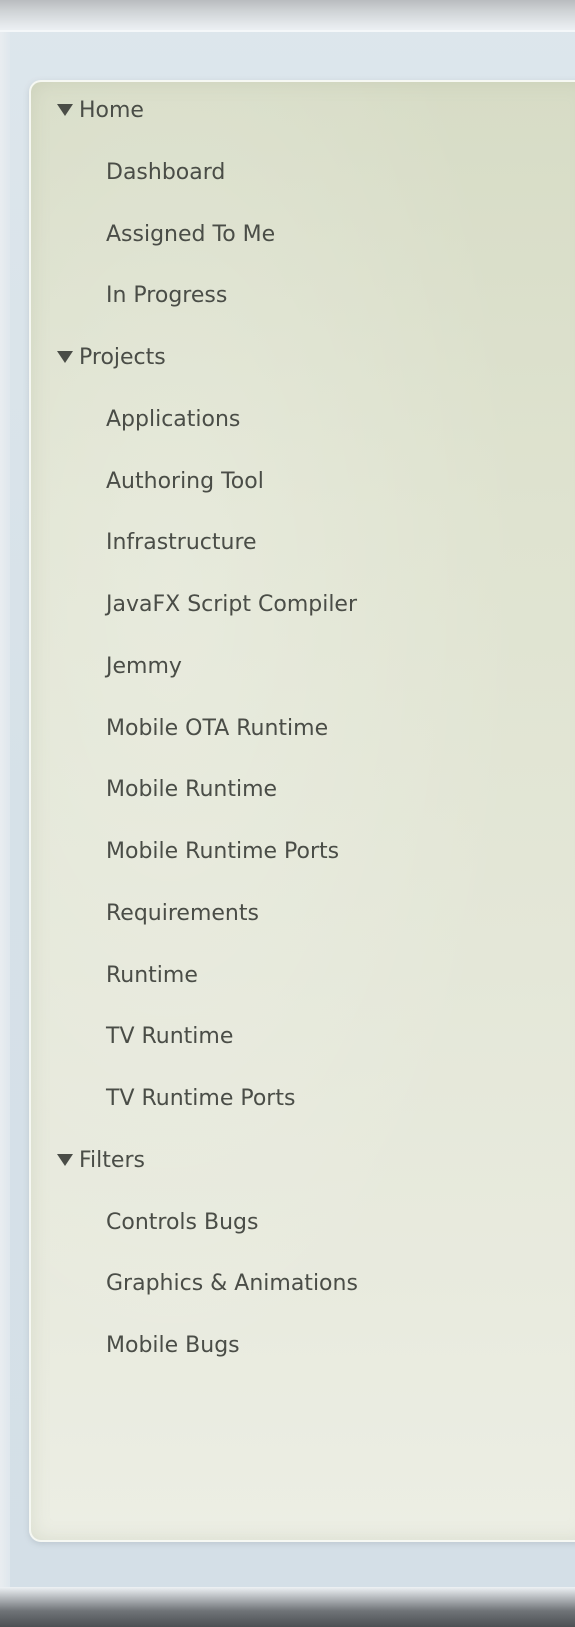 This screenshot has height=1627, width=575. Describe the element at coordinates (169, 1037) in the screenshot. I see `tree-item-tv-runtime: TV Runtime` at that location.